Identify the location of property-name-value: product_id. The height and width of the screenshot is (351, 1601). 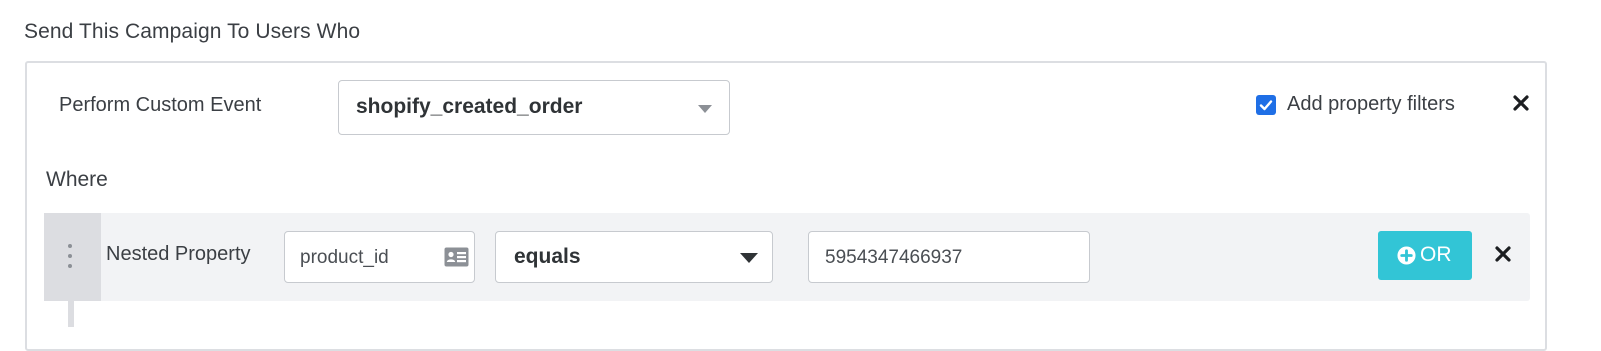
(344, 257).